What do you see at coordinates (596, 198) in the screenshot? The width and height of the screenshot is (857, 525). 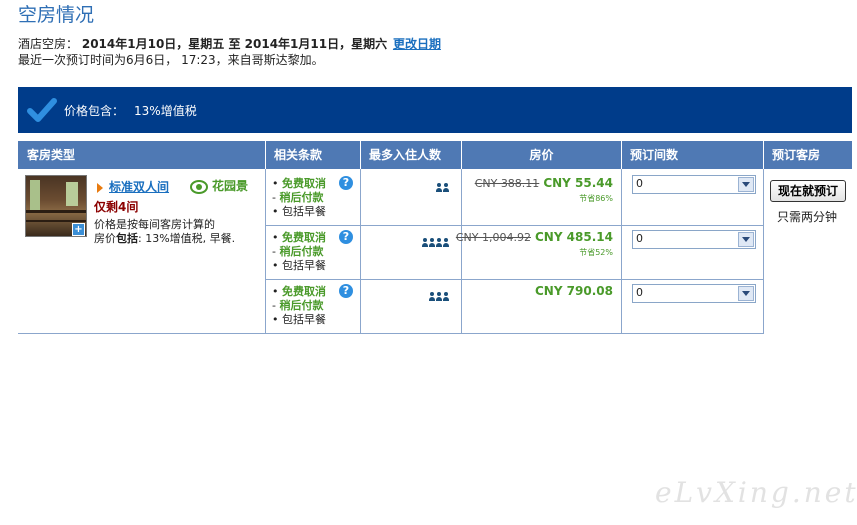 I see `saving-text: 节省86%` at bounding box center [596, 198].